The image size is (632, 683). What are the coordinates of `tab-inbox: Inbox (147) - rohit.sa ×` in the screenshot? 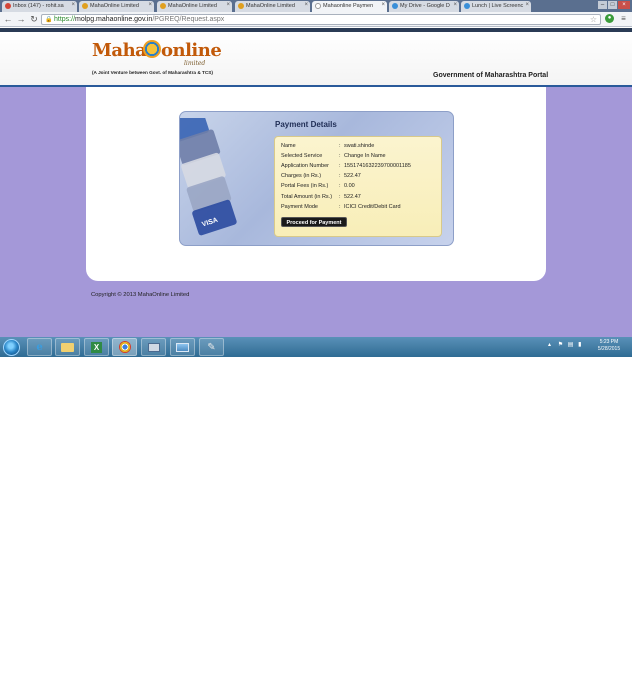 It's located at (39, 6).